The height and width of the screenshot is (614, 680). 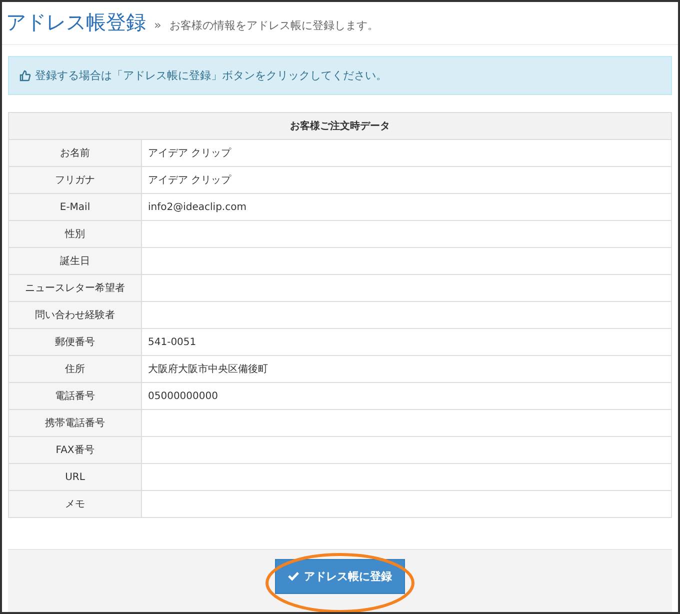 I want to click on row-label: 住所, so click(x=75, y=369).